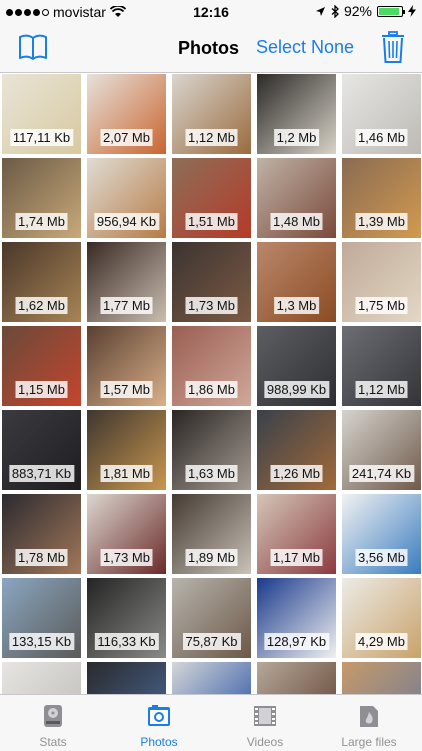 The width and height of the screenshot is (422, 751). Describe the element at coordinates (126, 221) in the screenshot. I see `file-size-label: 956,94 Kb` at that location.